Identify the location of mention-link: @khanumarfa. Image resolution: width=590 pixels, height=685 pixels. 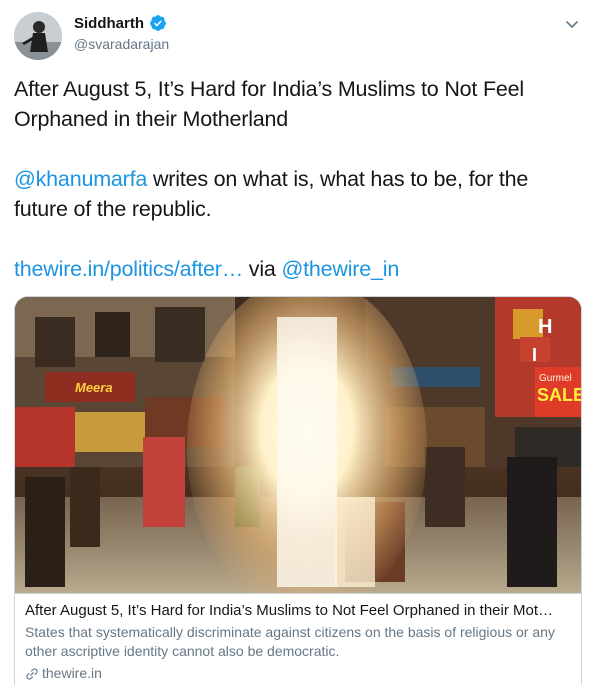
(80, 179).